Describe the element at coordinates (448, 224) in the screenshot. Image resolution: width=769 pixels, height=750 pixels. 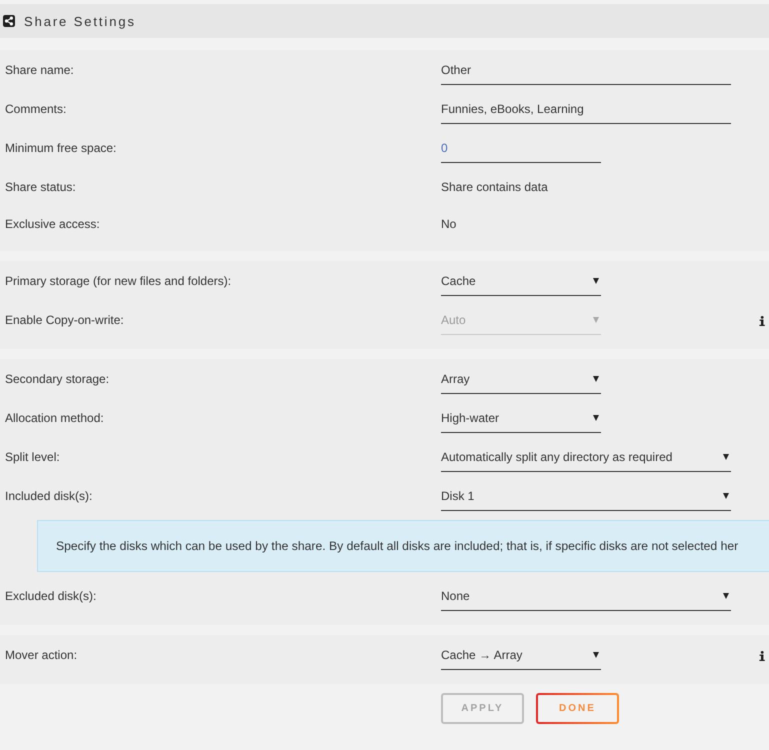
I see `field-value: No` at that location.